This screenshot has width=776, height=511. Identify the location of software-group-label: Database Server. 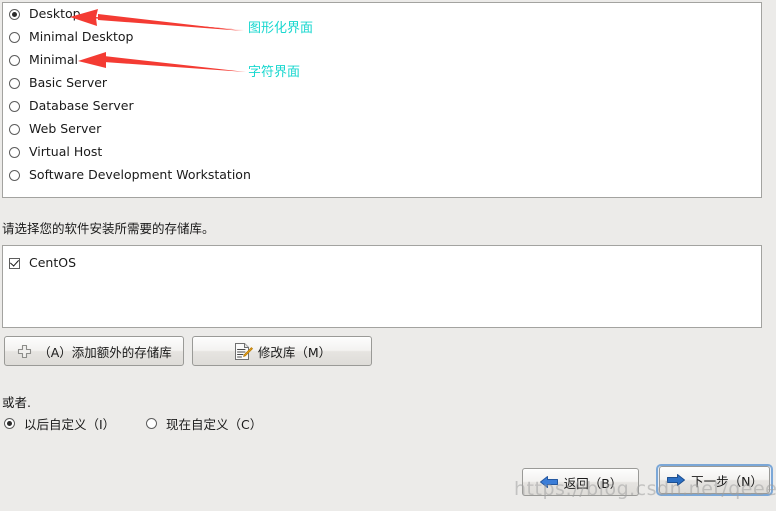
(81, 106).